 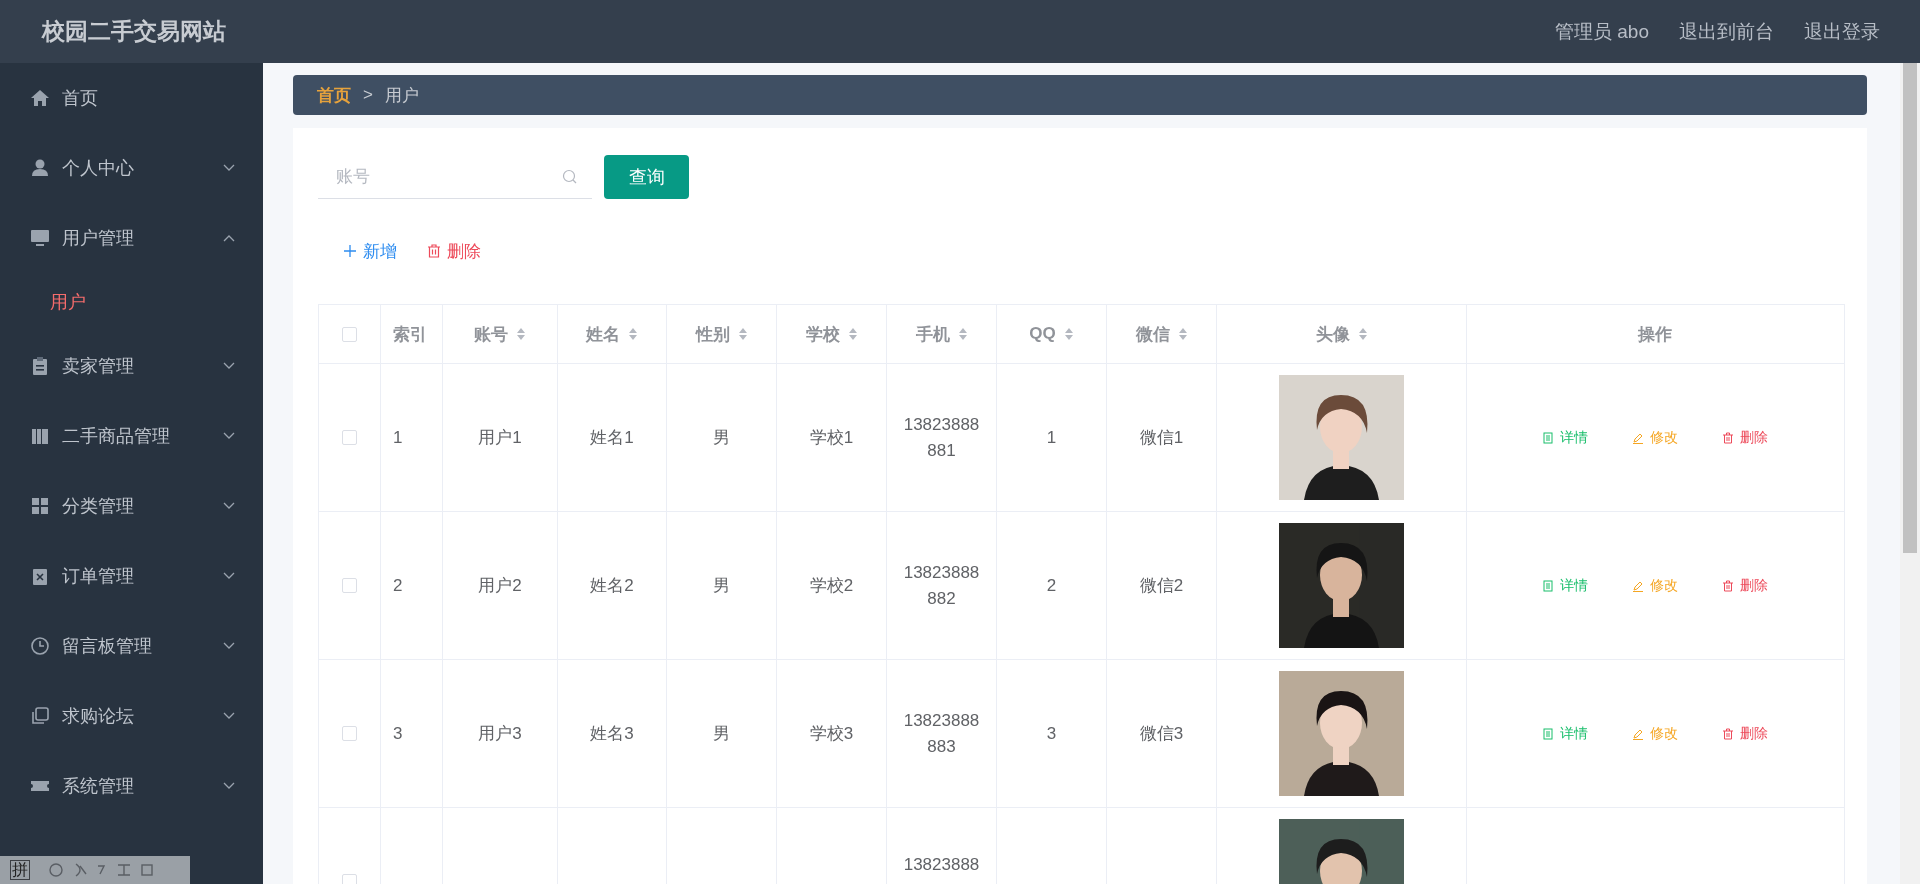 I want to click on column-header: 姓名, so click(x=603, y=334).